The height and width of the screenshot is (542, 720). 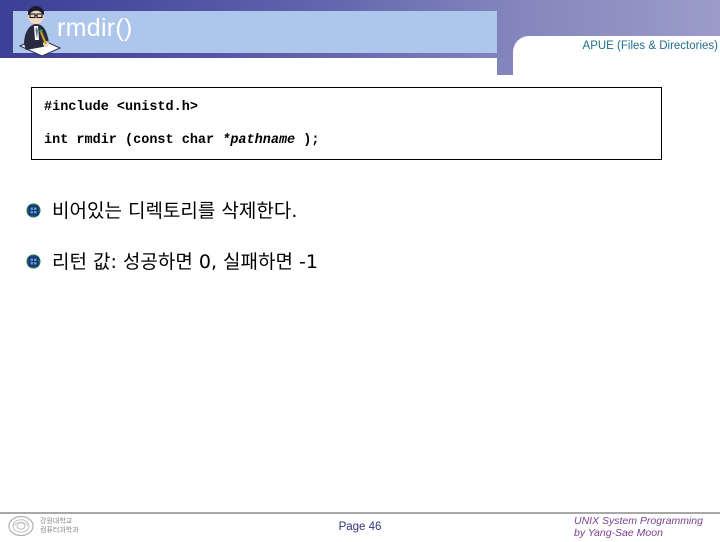 I want to click on list-item: 비어있는 디렉토리를 삭제한다., so click(x=161, y=209).